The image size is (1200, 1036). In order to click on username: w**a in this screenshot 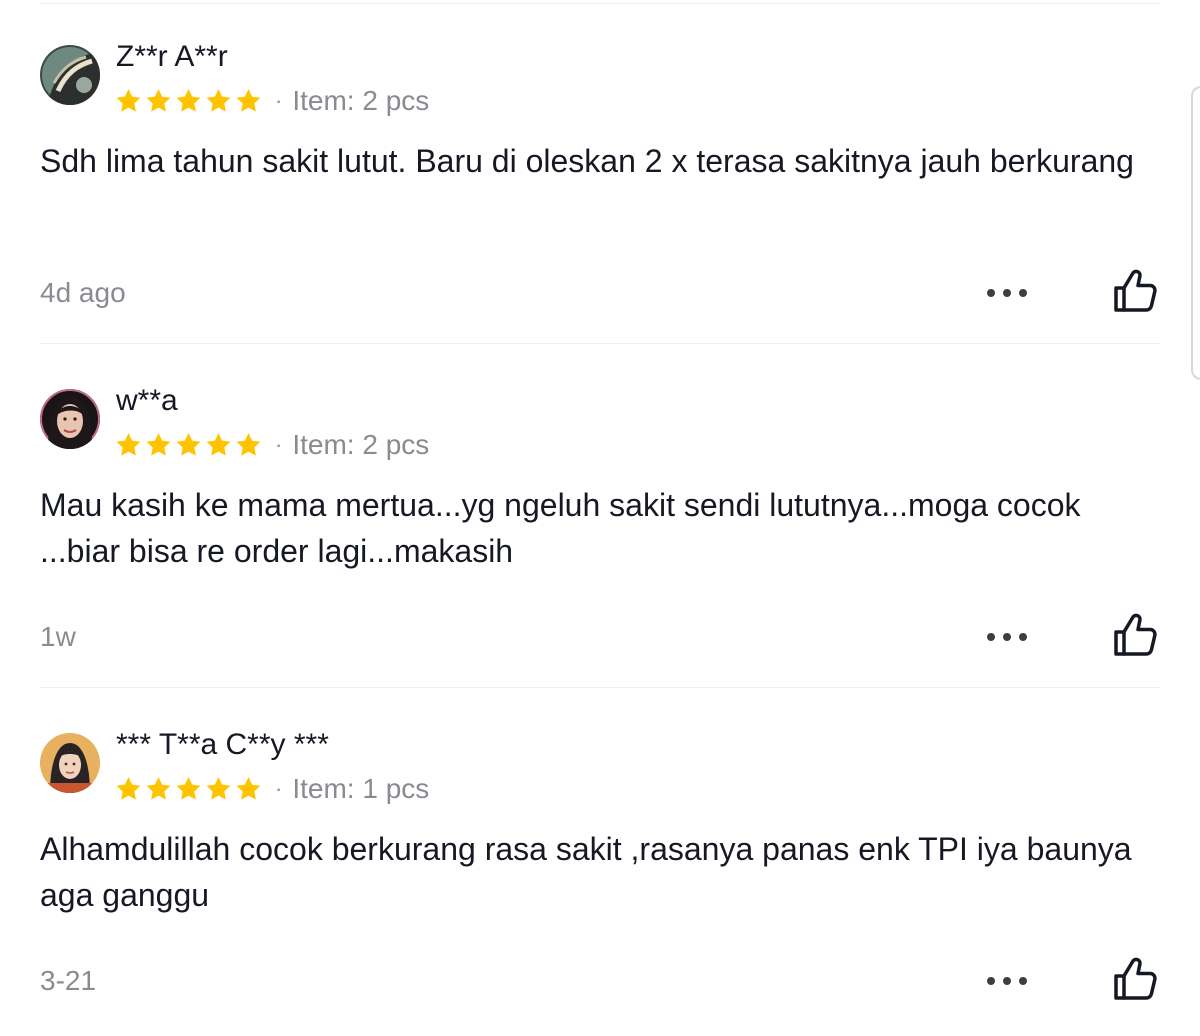, I will do `click(147, 400)`.